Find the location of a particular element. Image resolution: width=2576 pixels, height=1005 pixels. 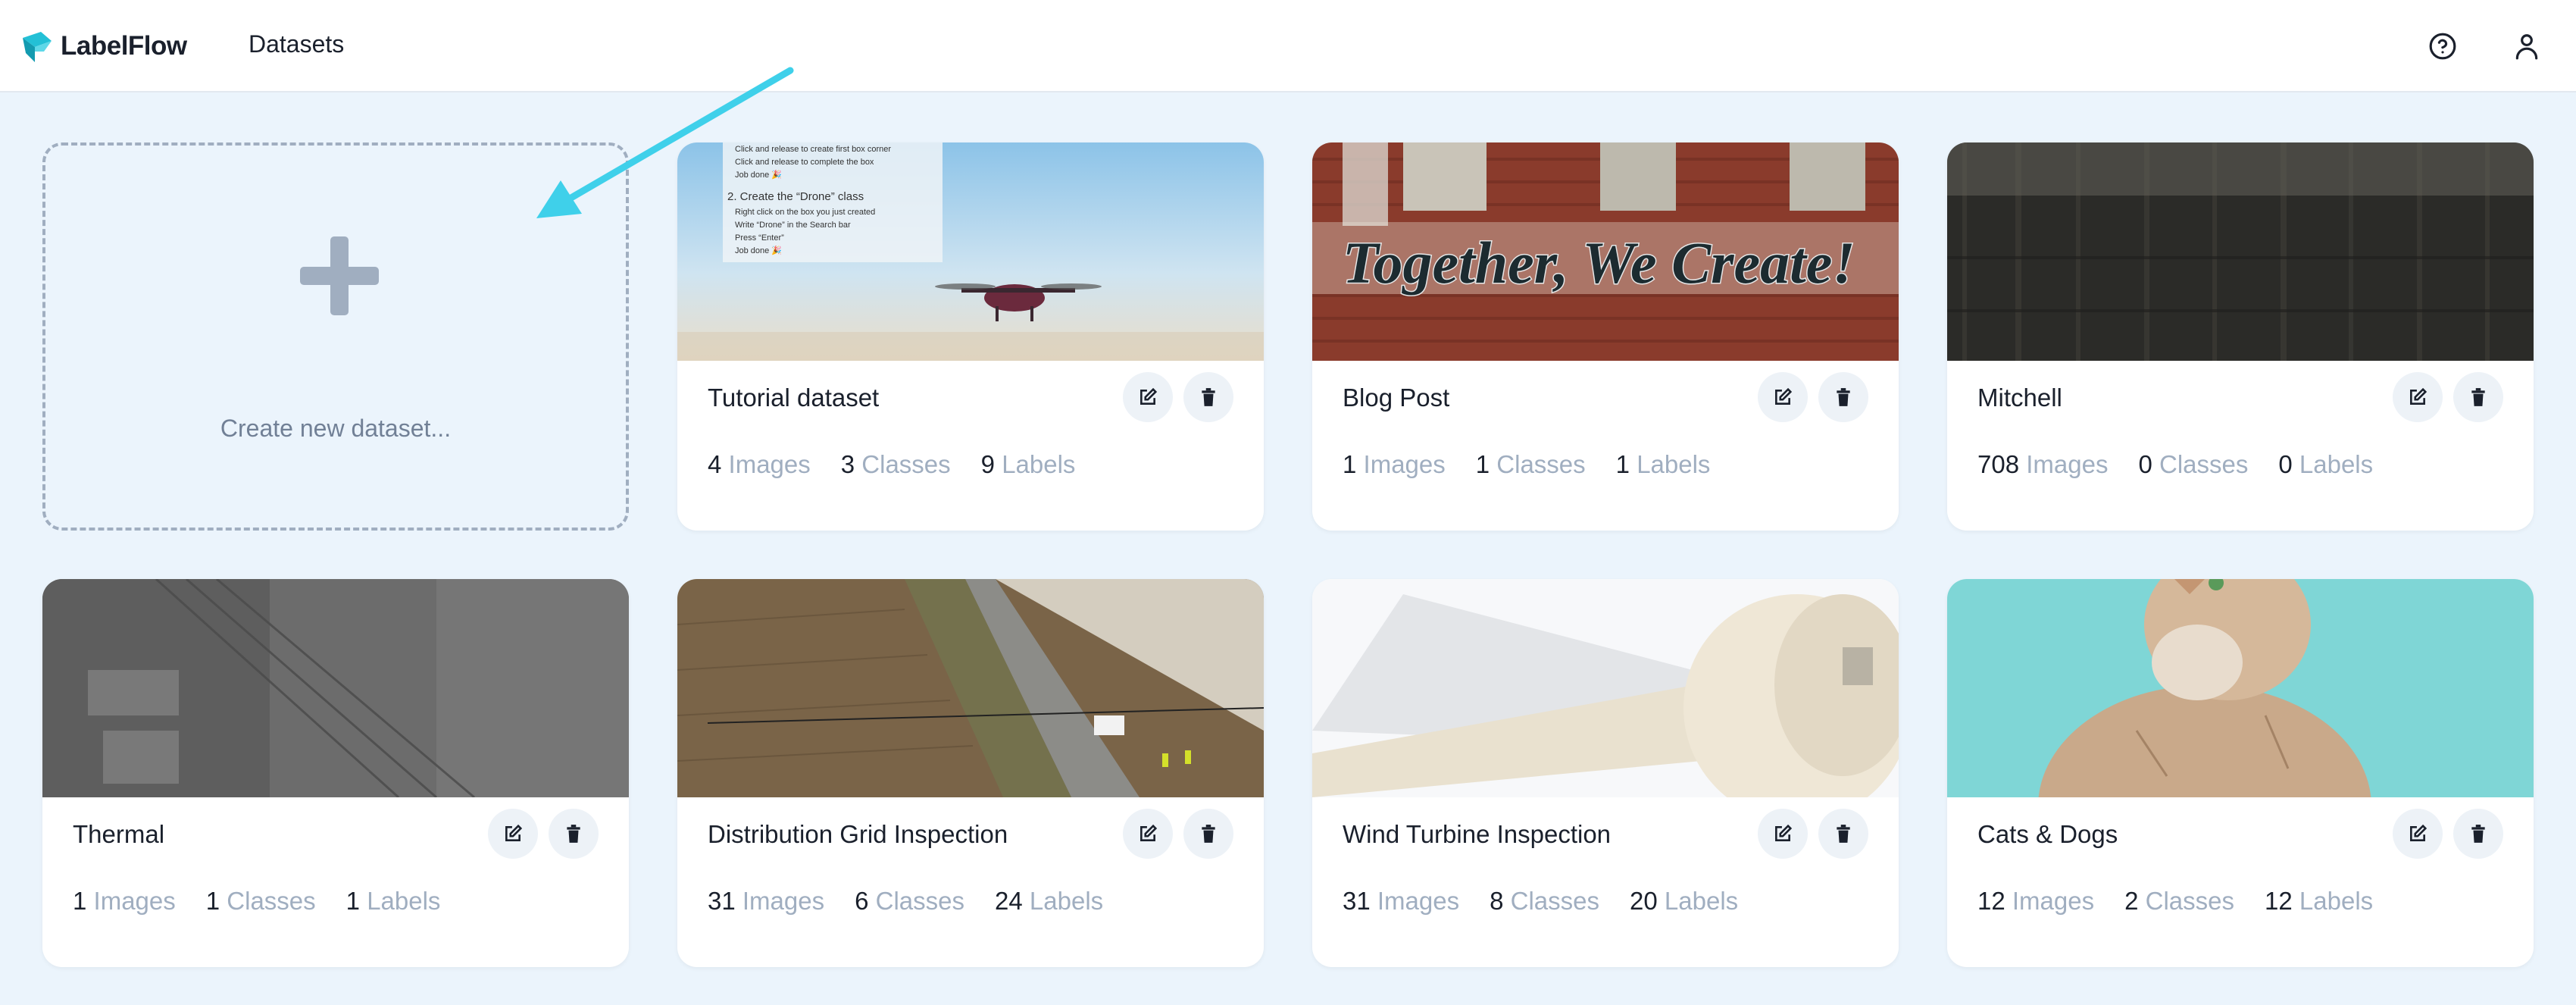

labels-count: 12 is located at coordinates (2279, 901).